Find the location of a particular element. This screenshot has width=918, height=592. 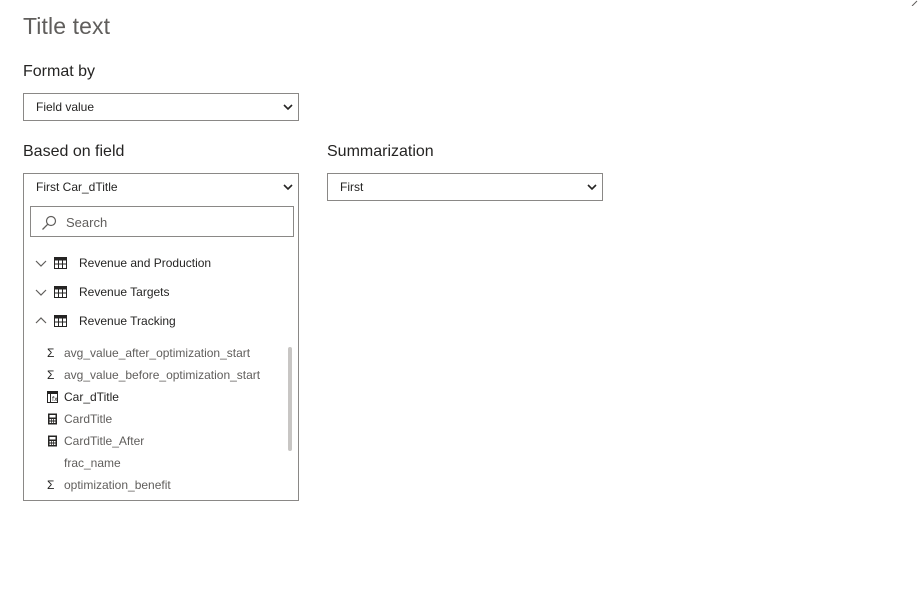

calculated-column-icon: fx is located at coordinates (52, 397).